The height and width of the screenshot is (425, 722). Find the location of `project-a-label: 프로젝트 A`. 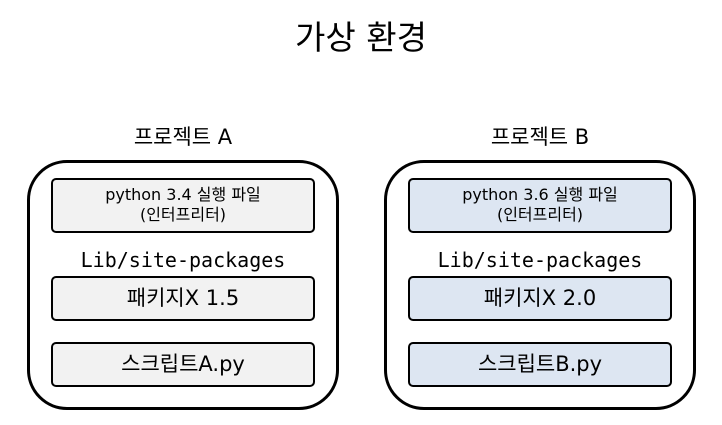

project-a-label: 프로젝트 A is located at coordinates (183, 137).